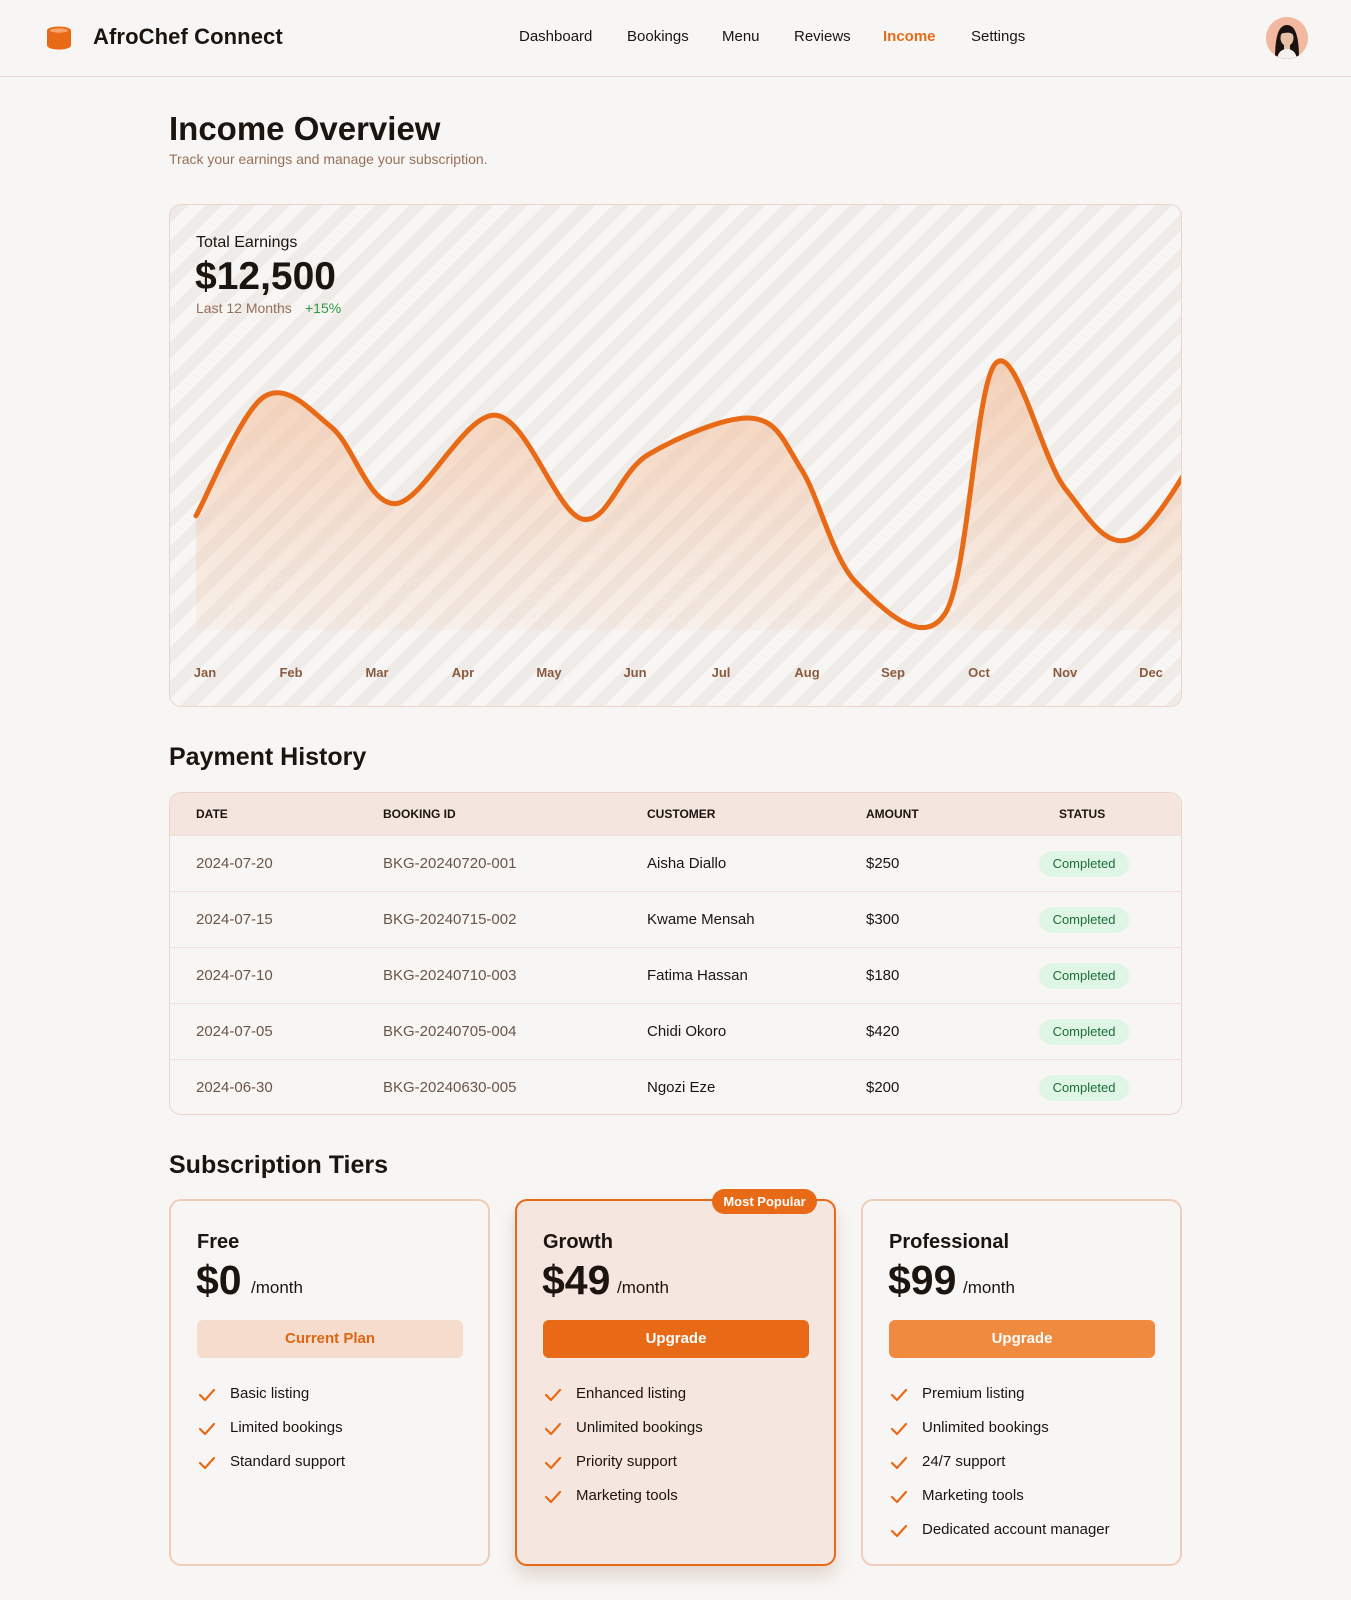  What do you see at coordinates (450, 1087) in the screenshot?
I see `cell-booking-id: BKG-20240630-005` at bounding box center [450, 1087].